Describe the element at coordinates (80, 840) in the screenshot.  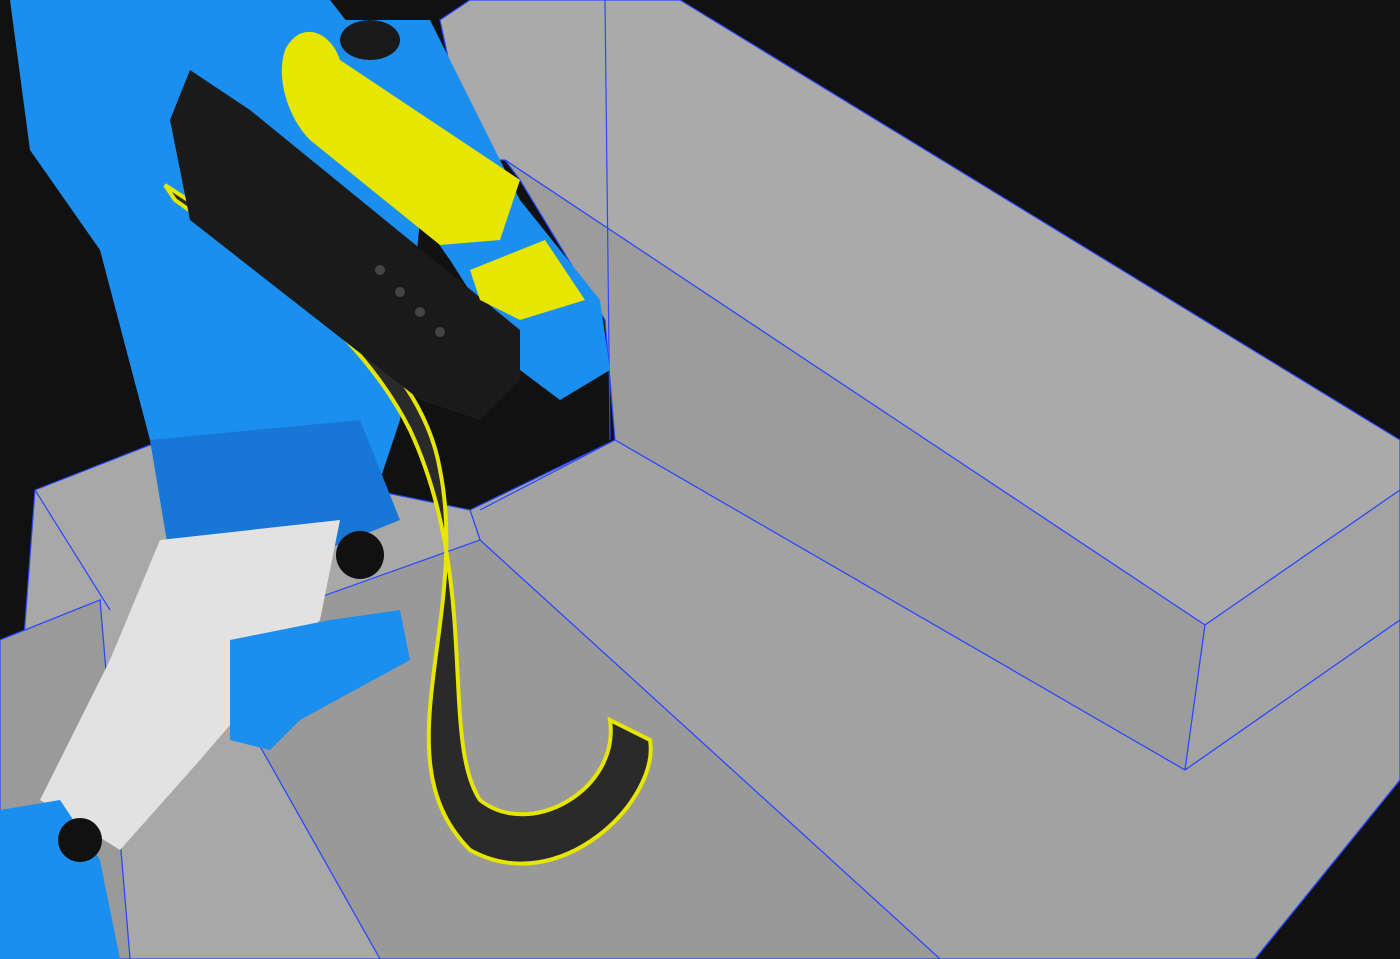
I see `ankle-joint` at that location.